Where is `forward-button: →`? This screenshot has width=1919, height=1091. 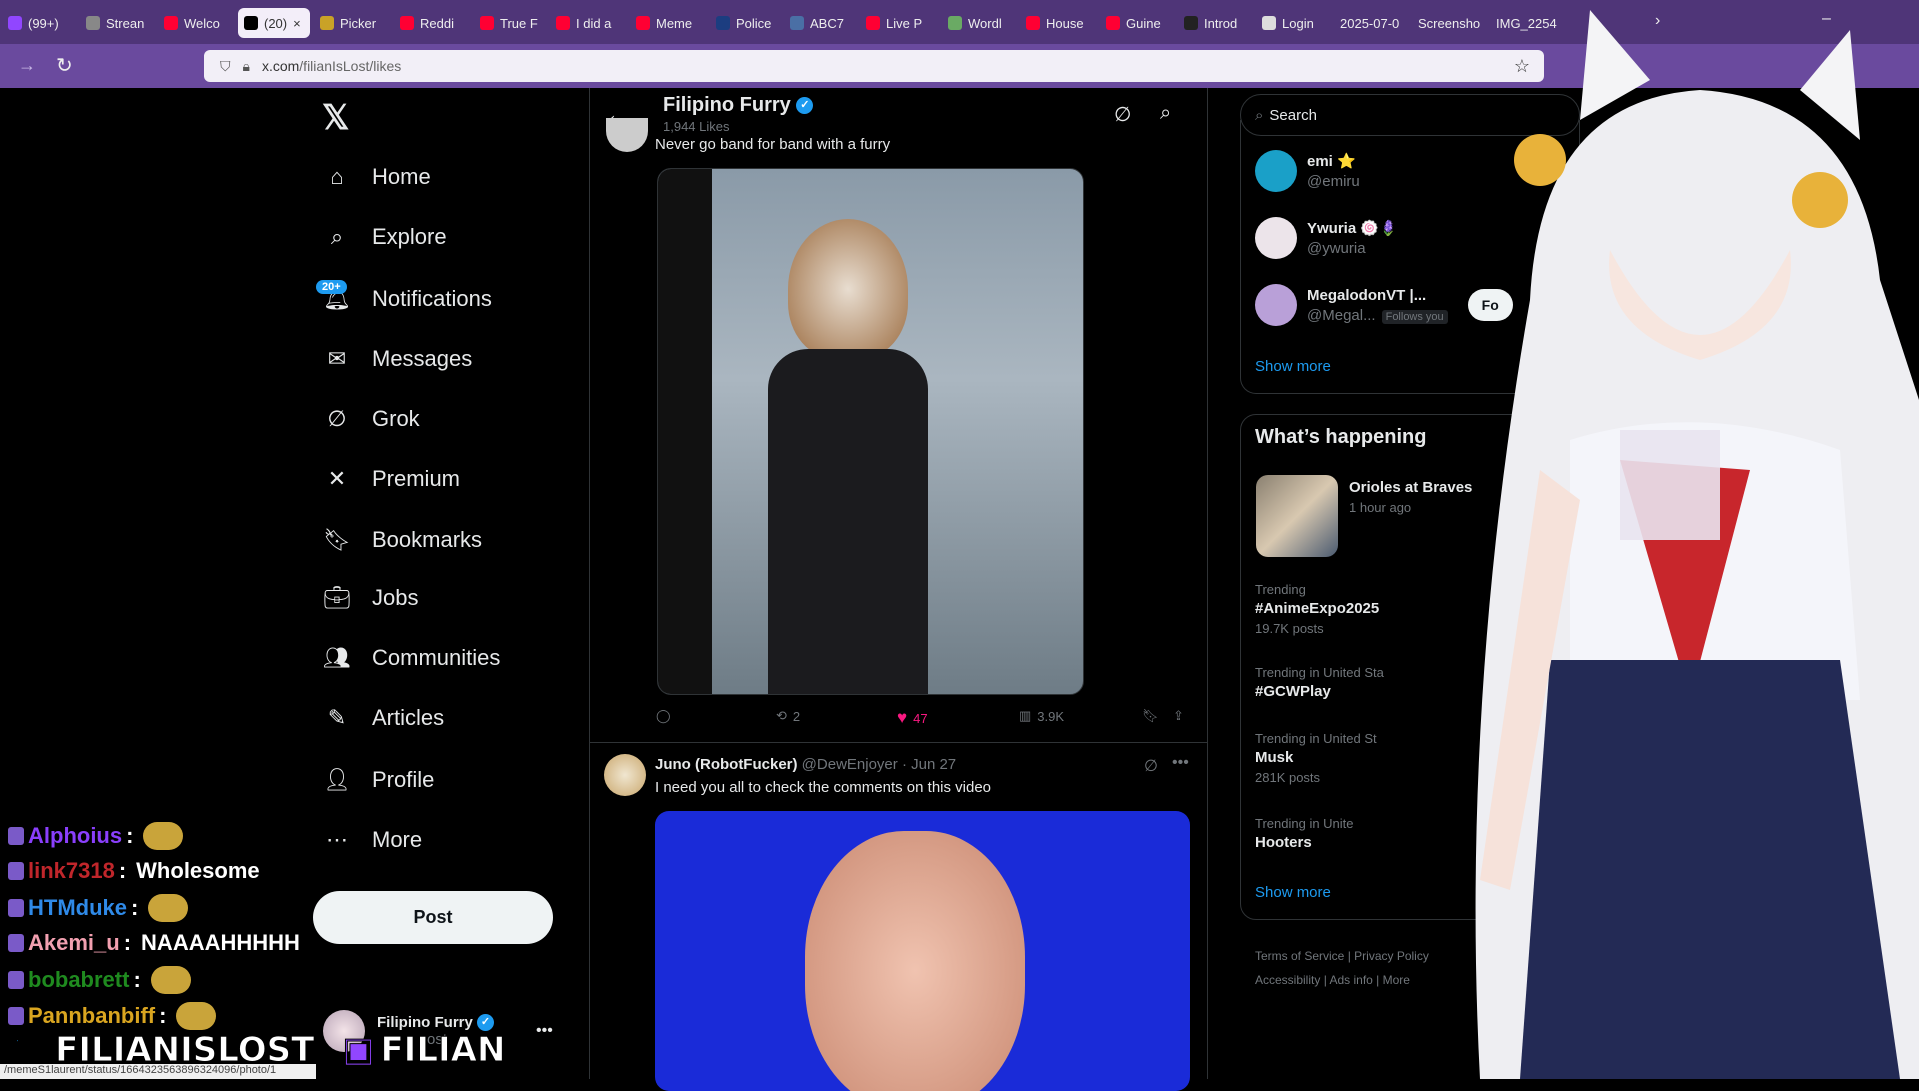 forward-button: → is located at coordinates (27, 65).